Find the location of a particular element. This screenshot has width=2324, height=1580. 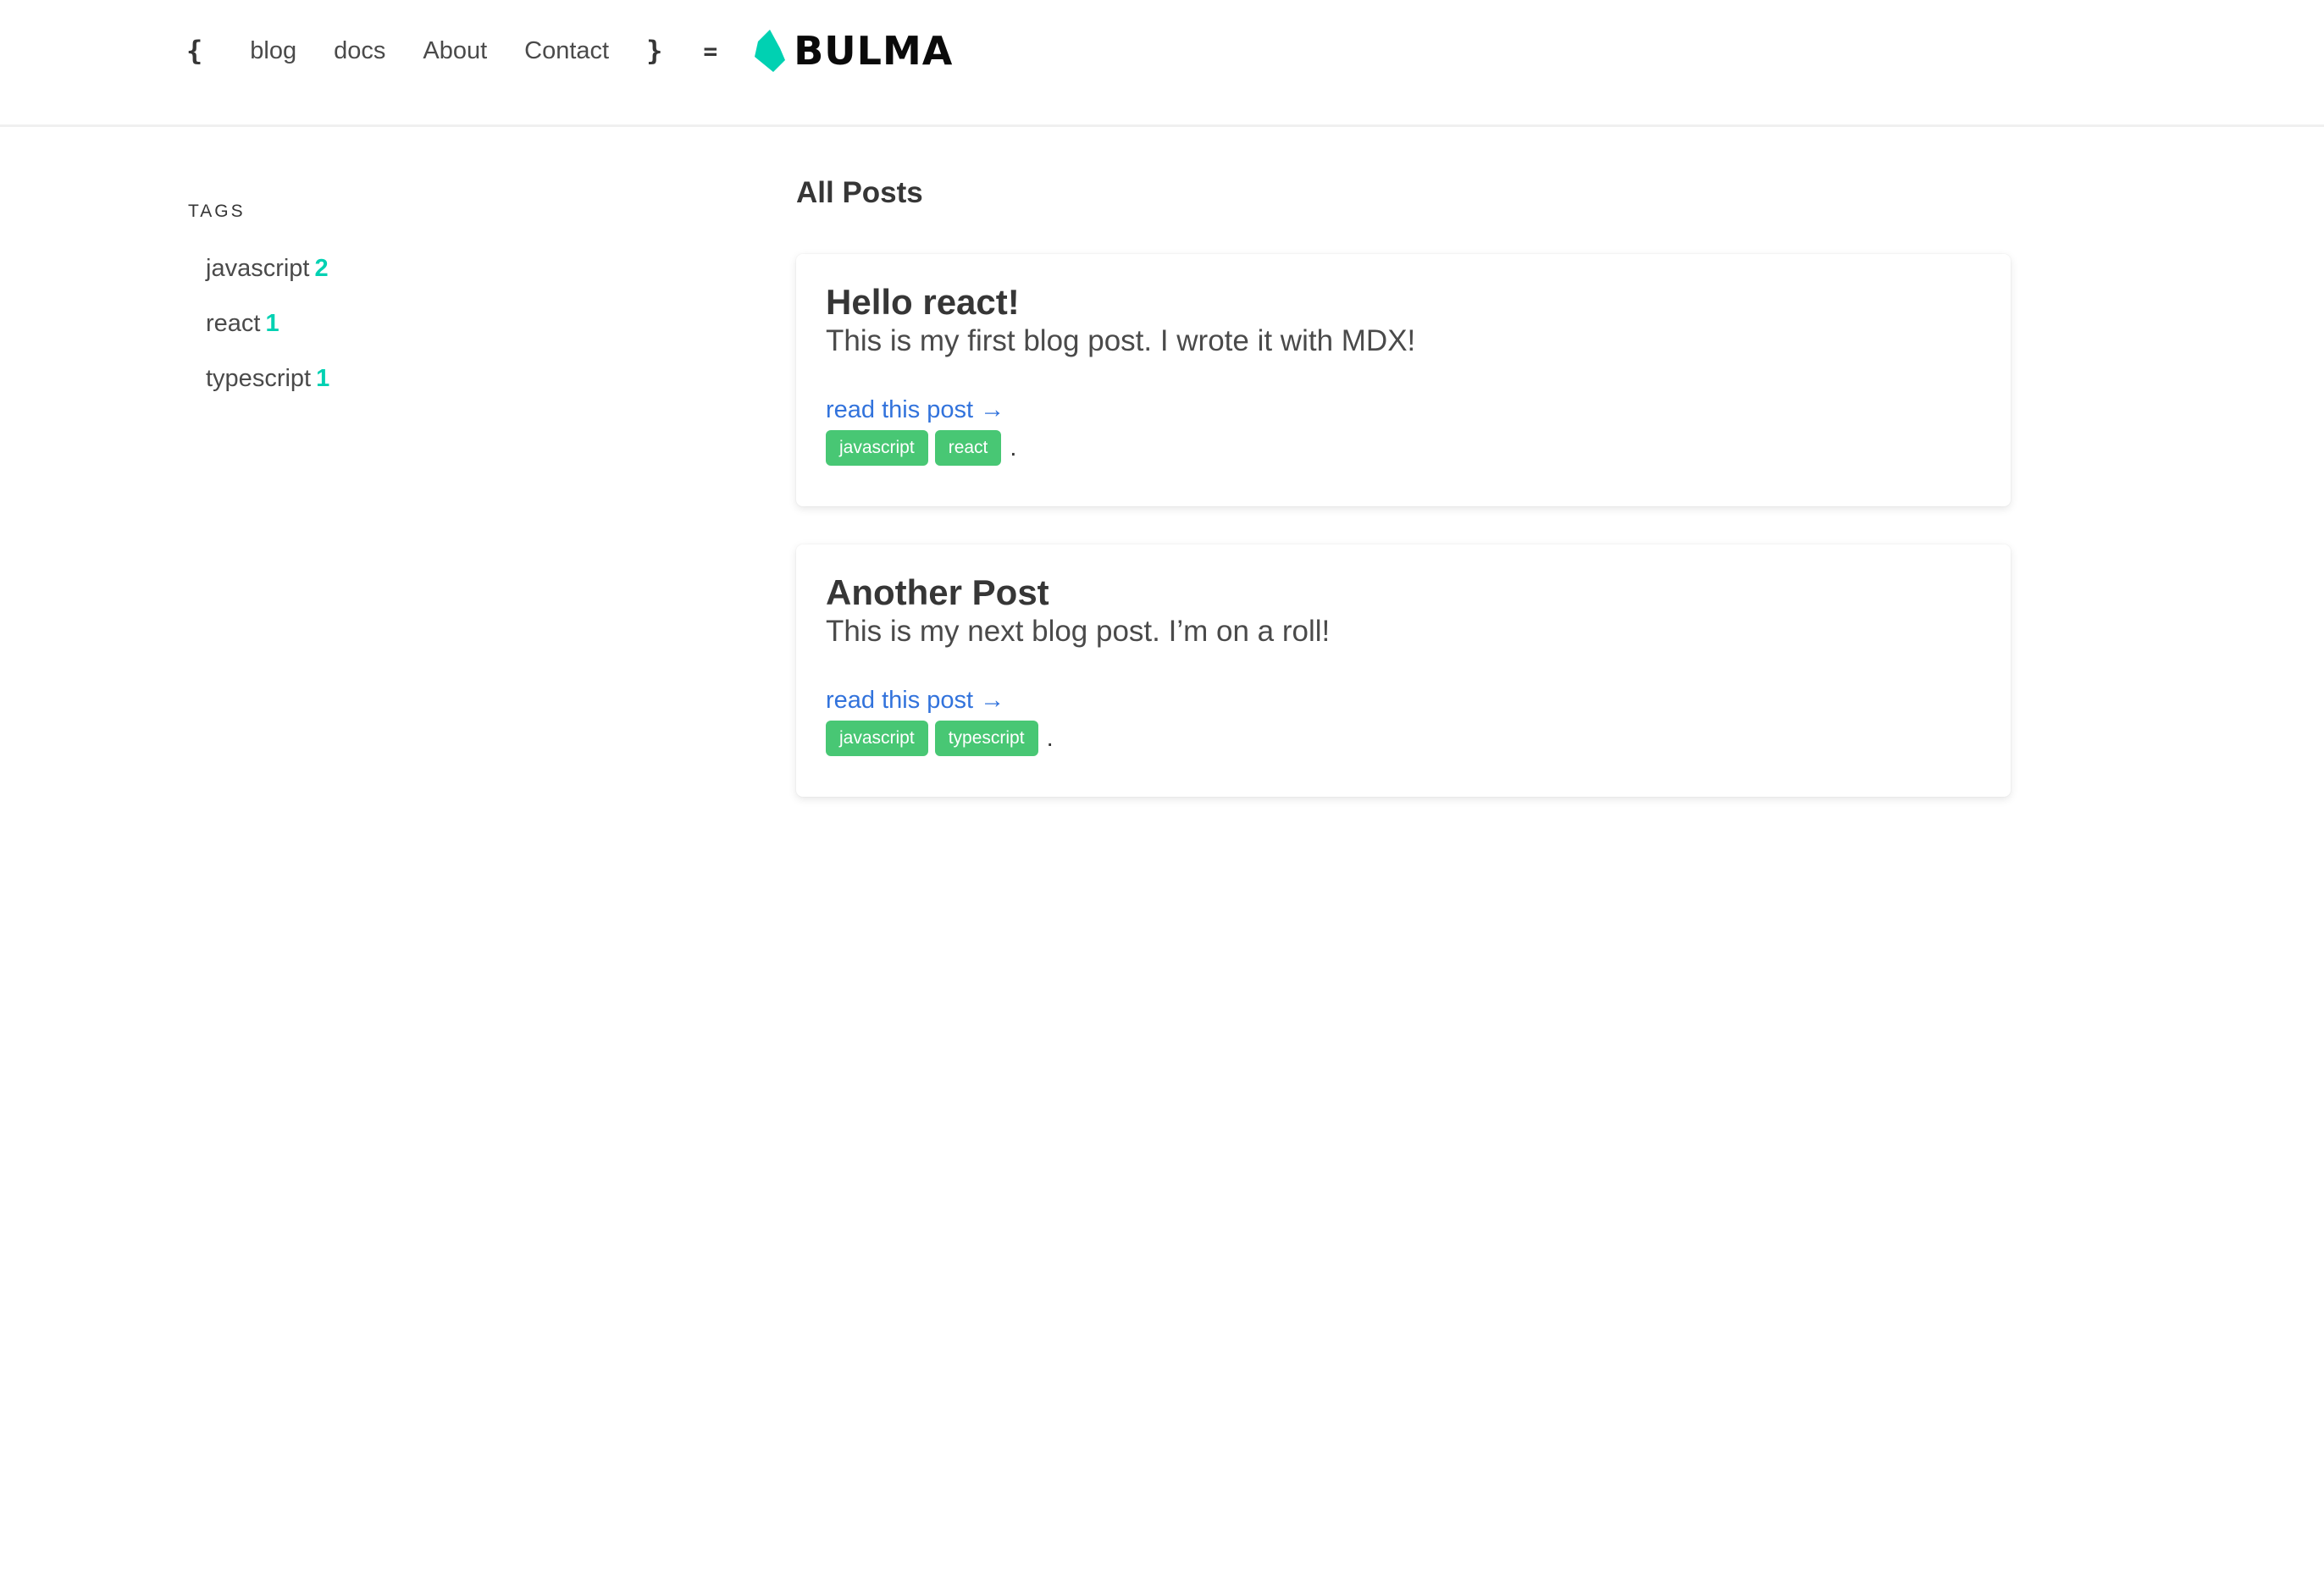

bulma-logo-icon is located at coordinates (770, 51).